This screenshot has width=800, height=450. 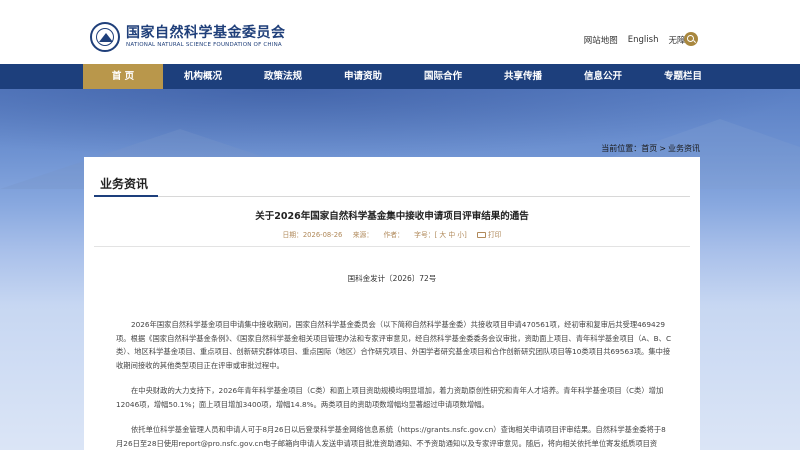 I want to click on emblem-logo-icon, so click(x=105, y=37).